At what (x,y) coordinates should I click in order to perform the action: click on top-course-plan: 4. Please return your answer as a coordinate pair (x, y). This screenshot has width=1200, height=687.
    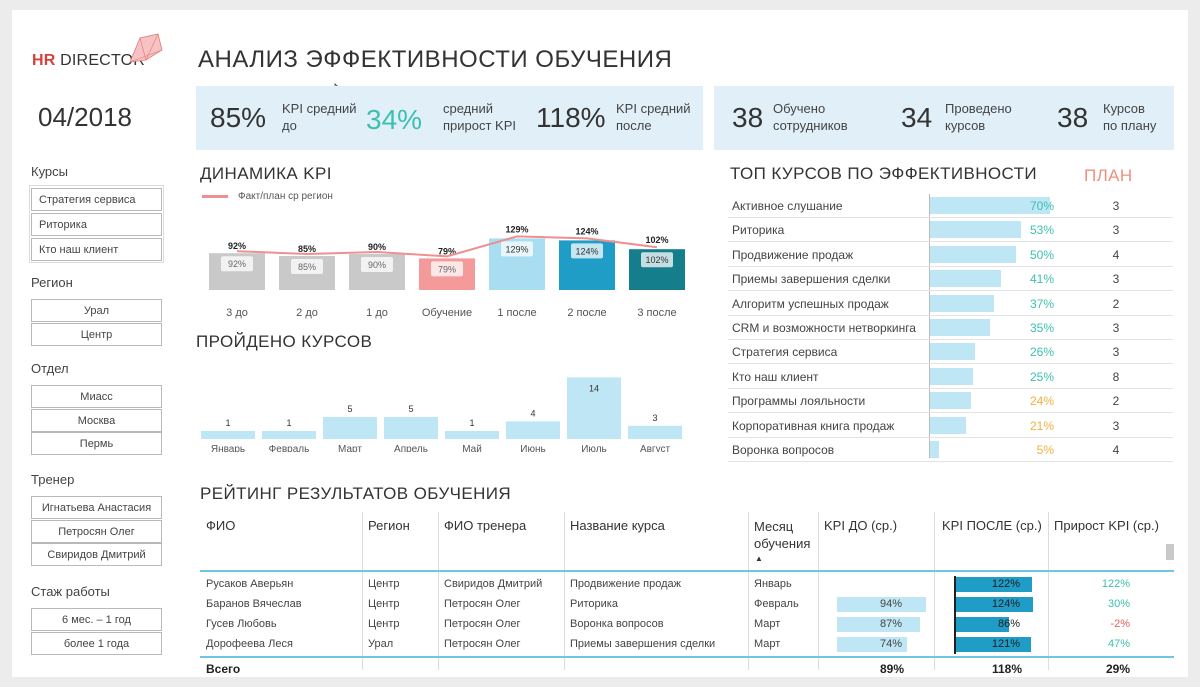
    Looking at the image, I should click on (1116, 254).